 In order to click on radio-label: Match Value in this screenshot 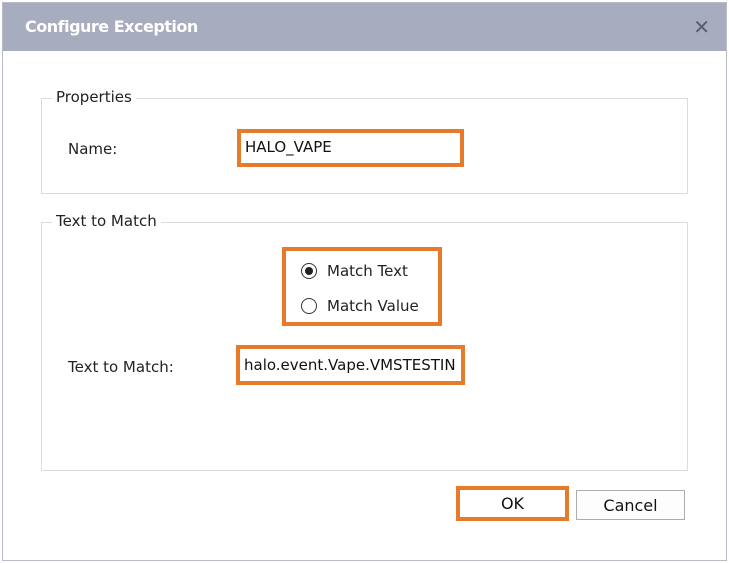, I will do `click(373, 306)`.